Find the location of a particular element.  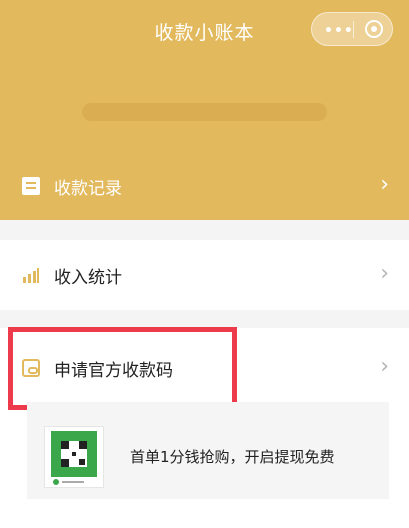

qr-code-thumbnail is located at coordinates (74, 457).